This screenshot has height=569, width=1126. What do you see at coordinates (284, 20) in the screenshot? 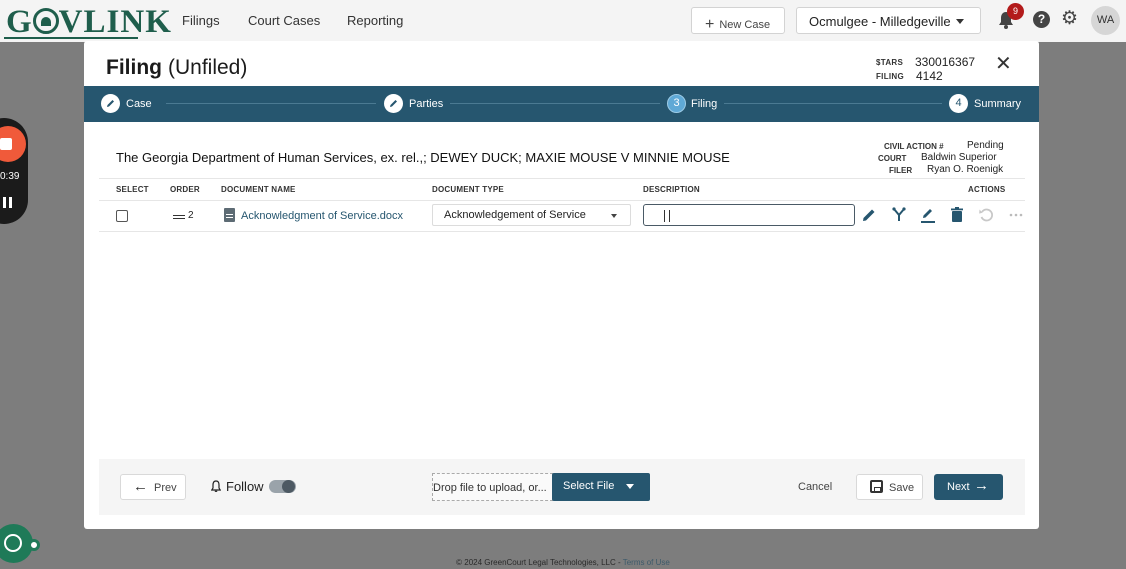
I see `nav-court-cases: Court Cases` at bounding box center [284, 20].